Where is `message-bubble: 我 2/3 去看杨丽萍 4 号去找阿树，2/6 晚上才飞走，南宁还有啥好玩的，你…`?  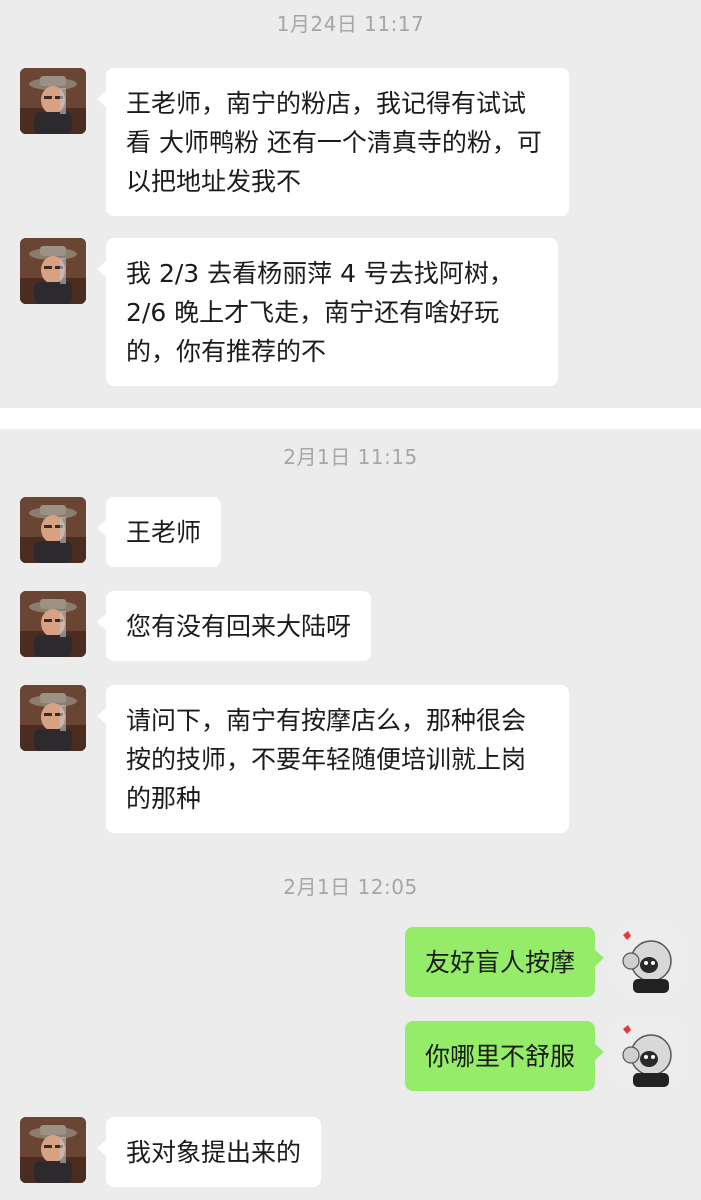
message-bubble: 我 2/3 去看杨丽萍 4 号去找阿树，2/6 晚上才飞走，南宁还有啥好玩的，你… is located at coordinates (327, 312).